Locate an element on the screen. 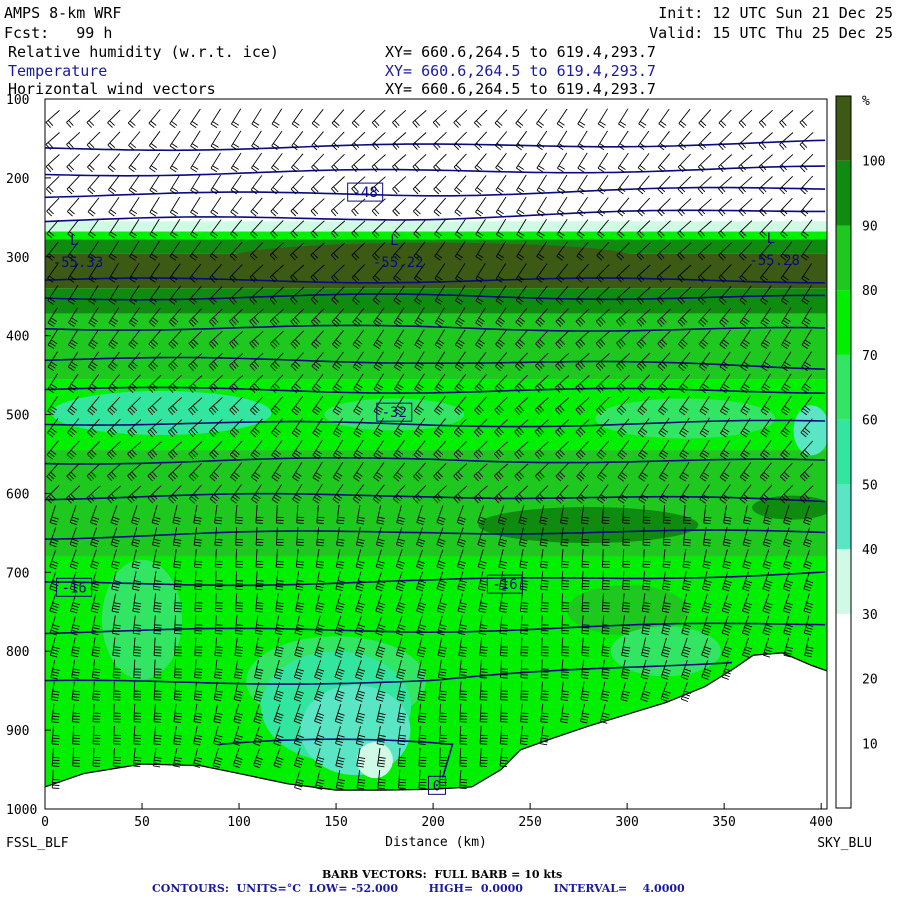 The height and width of the screenshot is (900, 900). barb-legend: BARB VECTORS: FULL BARB = 10 kts is located at coordinates (442, 874).